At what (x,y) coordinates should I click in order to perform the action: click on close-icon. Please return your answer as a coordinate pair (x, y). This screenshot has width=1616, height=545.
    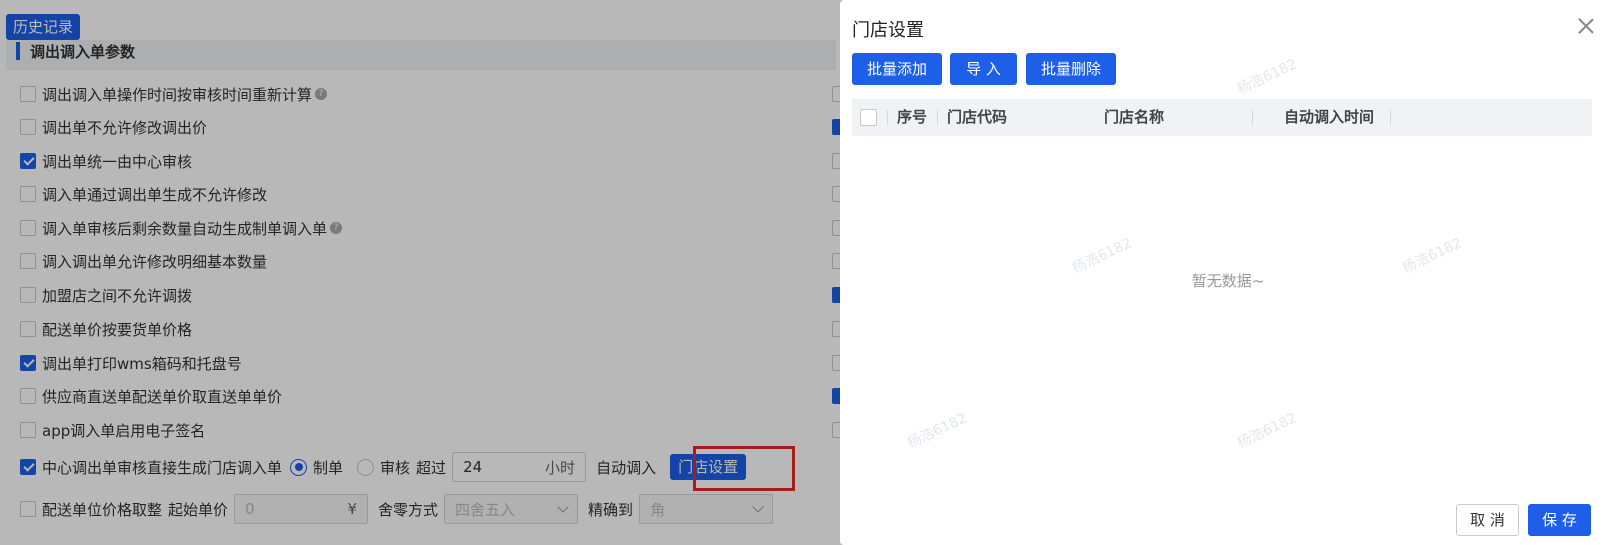
    Looking at the image, I should click on (1586, 26).